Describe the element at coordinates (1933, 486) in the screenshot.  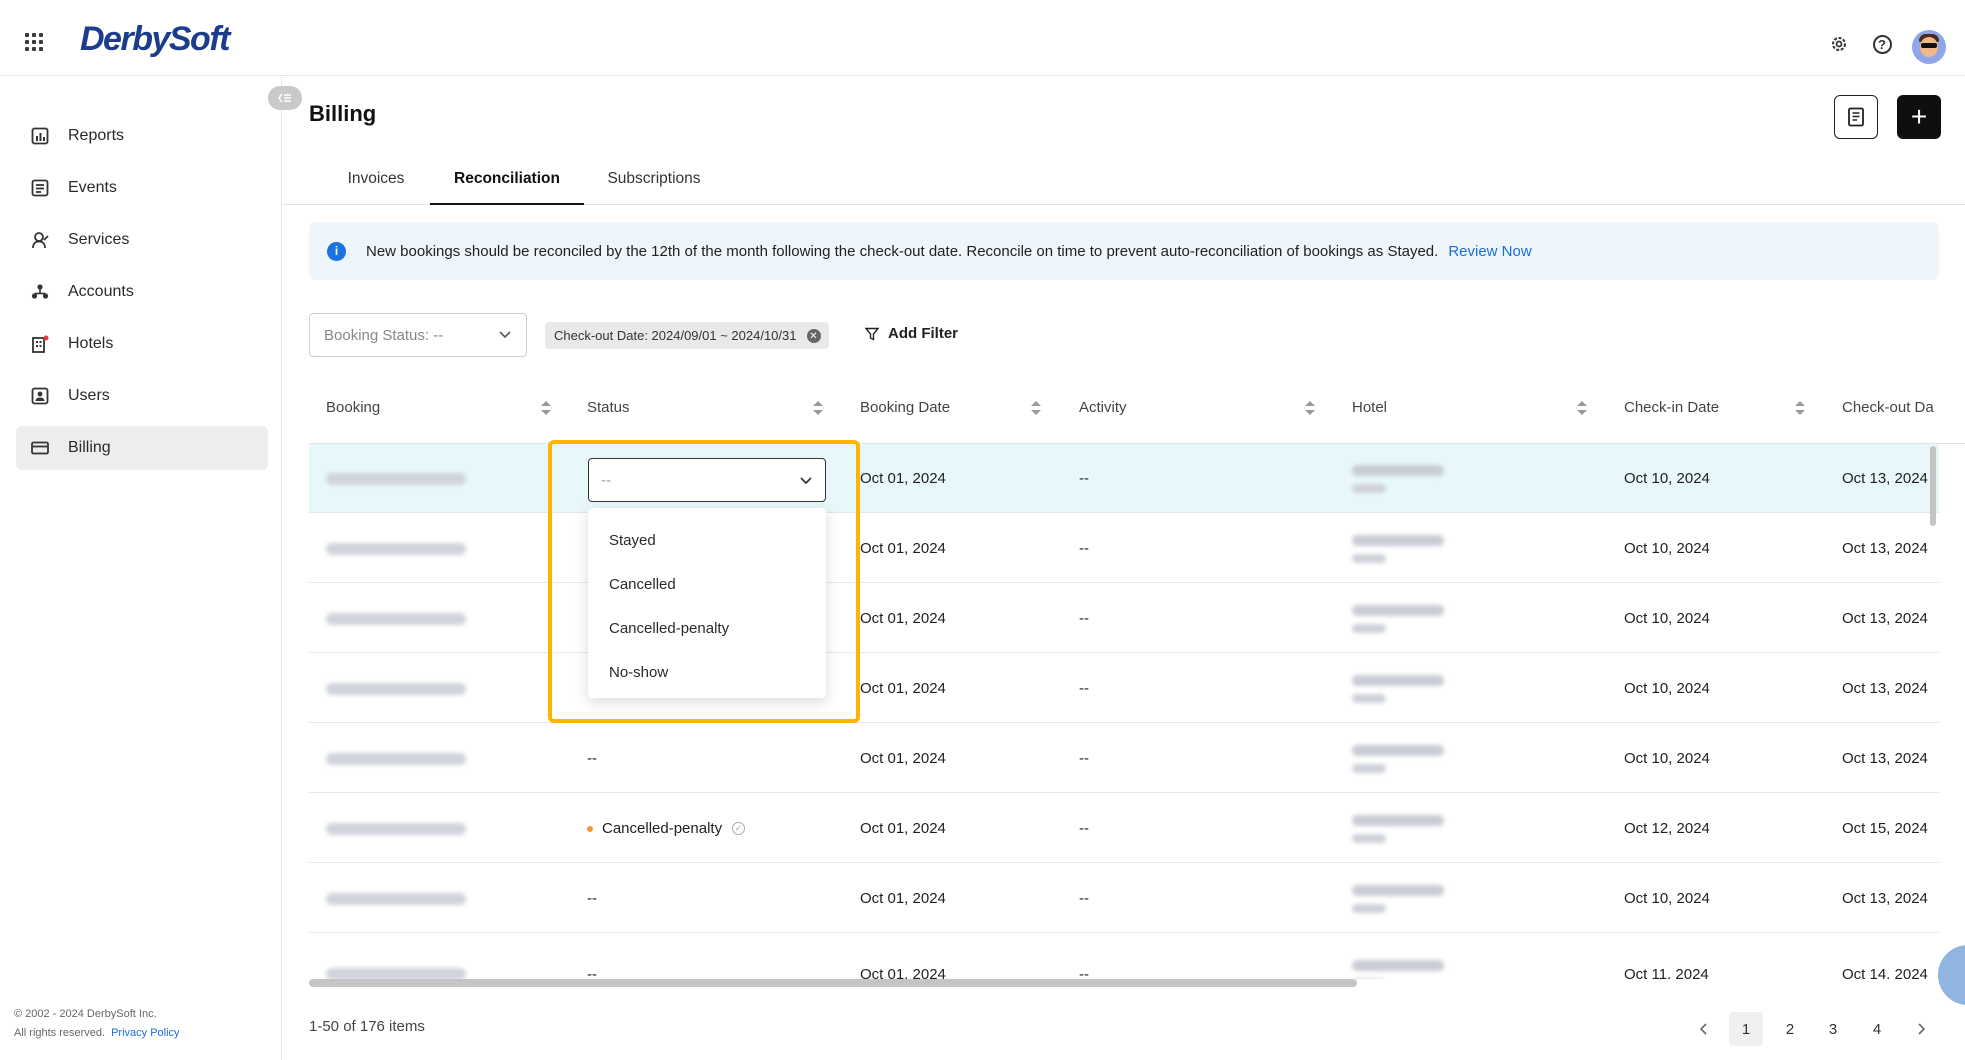
I see `vertical-scrollbar` at that location.